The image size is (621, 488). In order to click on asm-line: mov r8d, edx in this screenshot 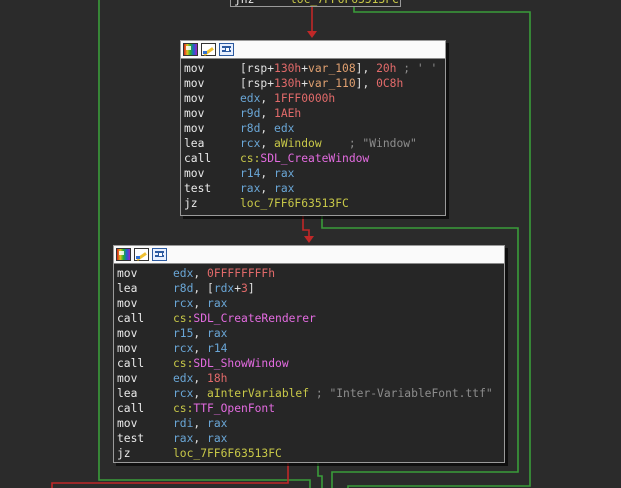, I will do `click(313, 128)`.